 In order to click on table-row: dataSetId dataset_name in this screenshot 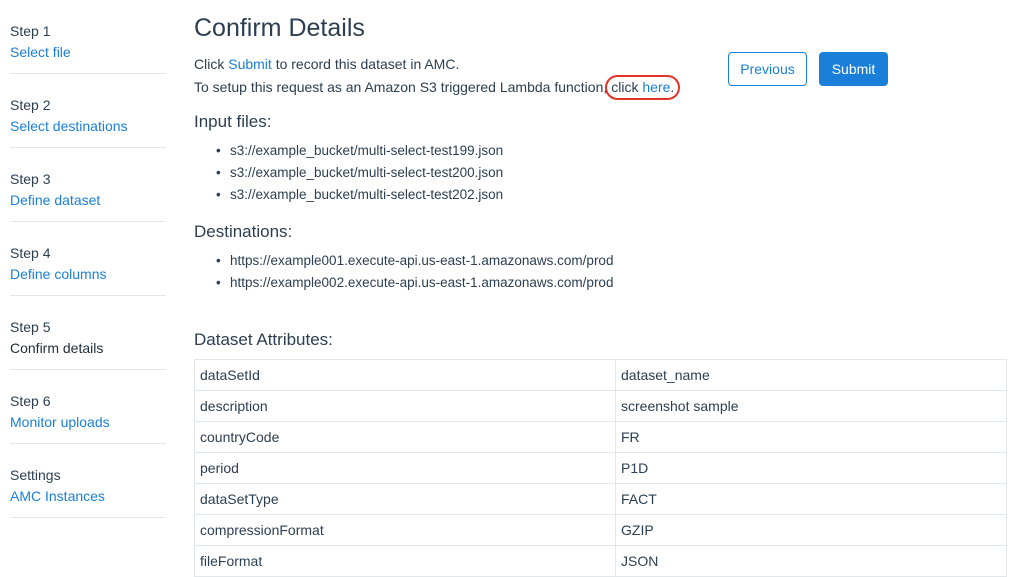, I will do `click(600, 375)`.